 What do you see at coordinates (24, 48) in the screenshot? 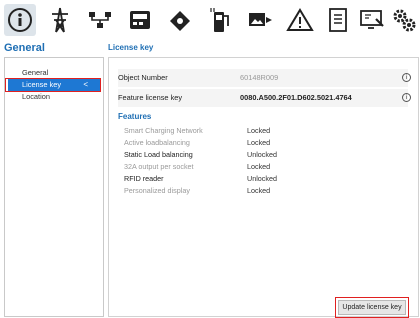
I see `nav-title: General` at bounding box center [24, 48].